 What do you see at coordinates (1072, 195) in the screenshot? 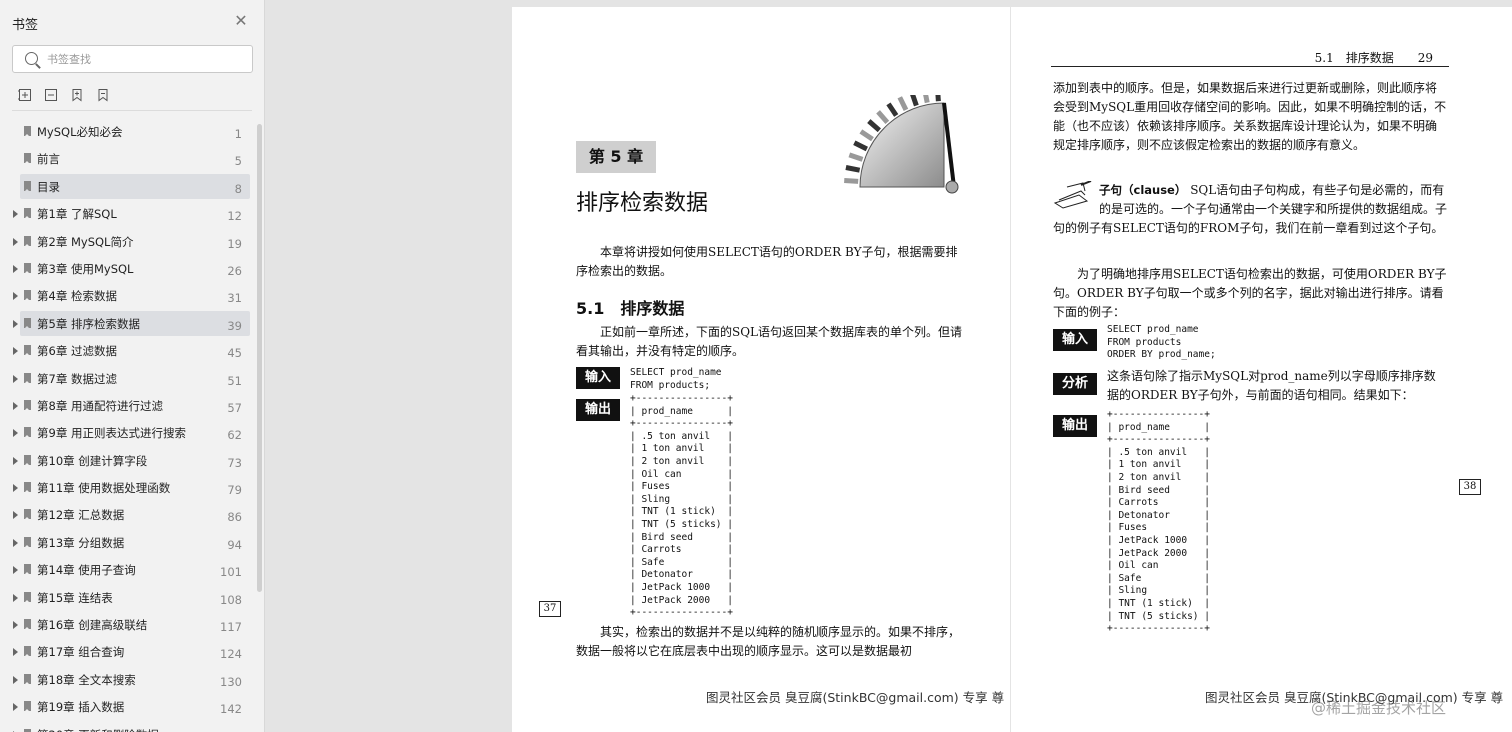
I see `note-icon` at bounding box center [1072, 195].